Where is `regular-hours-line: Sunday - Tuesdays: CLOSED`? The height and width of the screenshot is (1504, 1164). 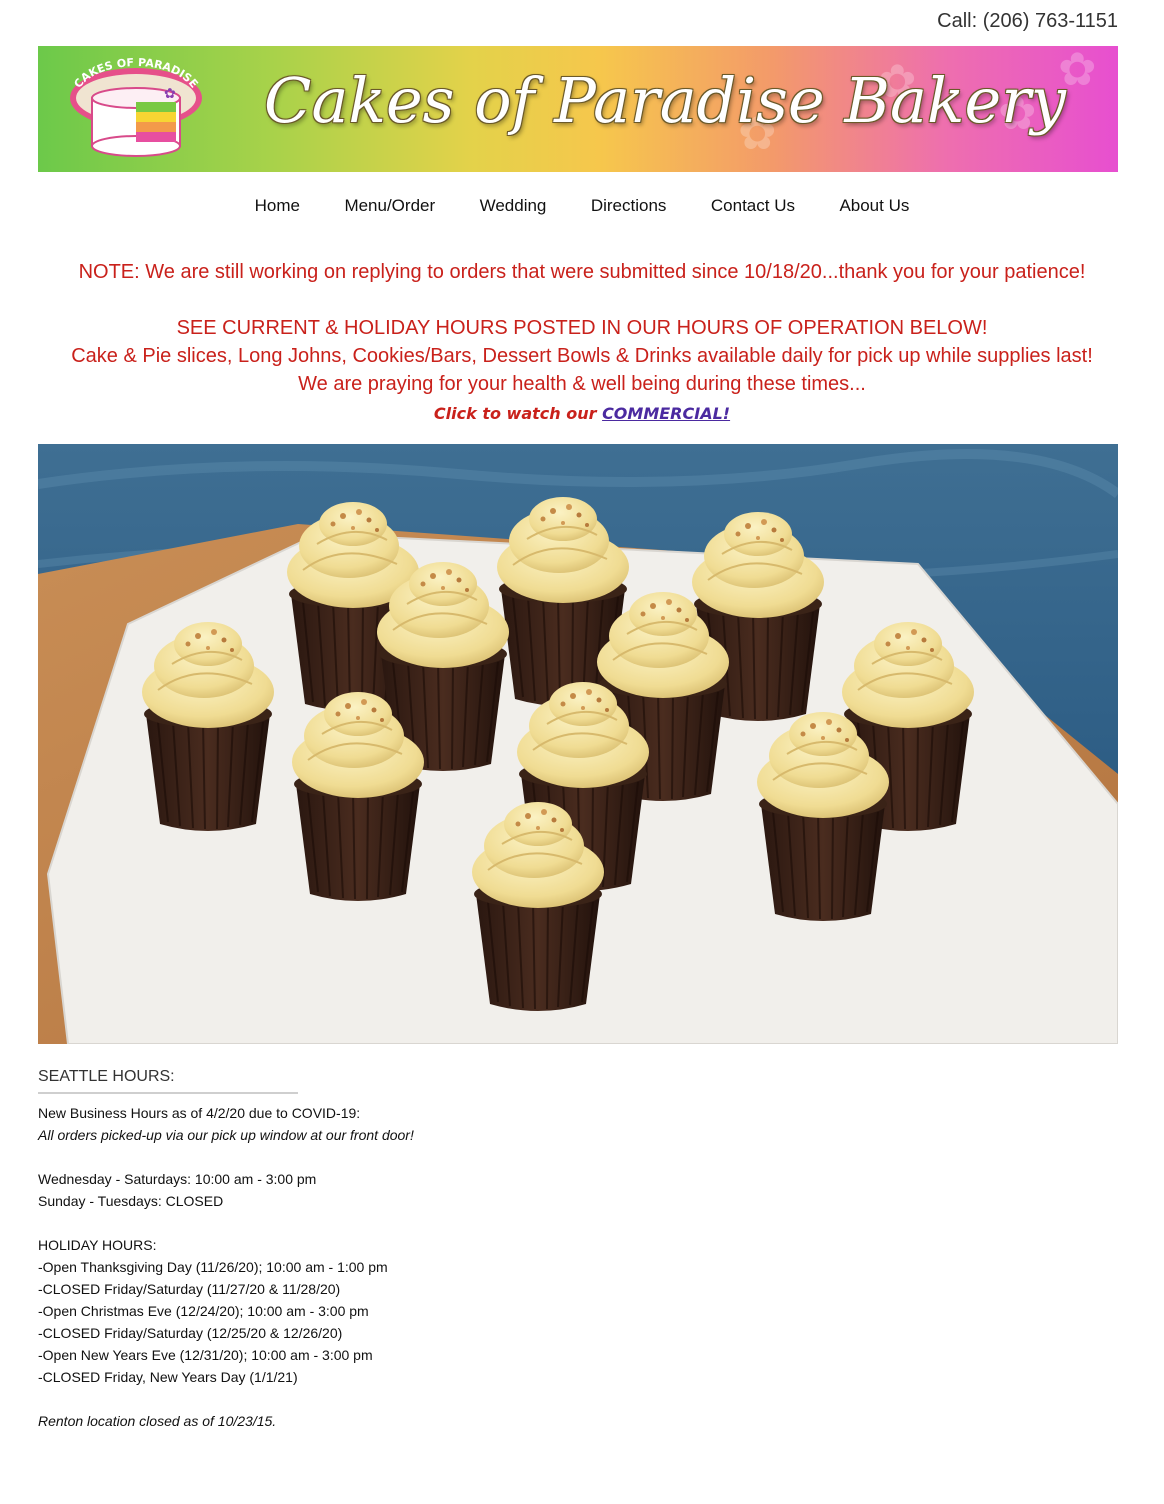
regular-hours-line: Sunday - Tuesdays: CLOSED is located at coordinates (131, 1201).